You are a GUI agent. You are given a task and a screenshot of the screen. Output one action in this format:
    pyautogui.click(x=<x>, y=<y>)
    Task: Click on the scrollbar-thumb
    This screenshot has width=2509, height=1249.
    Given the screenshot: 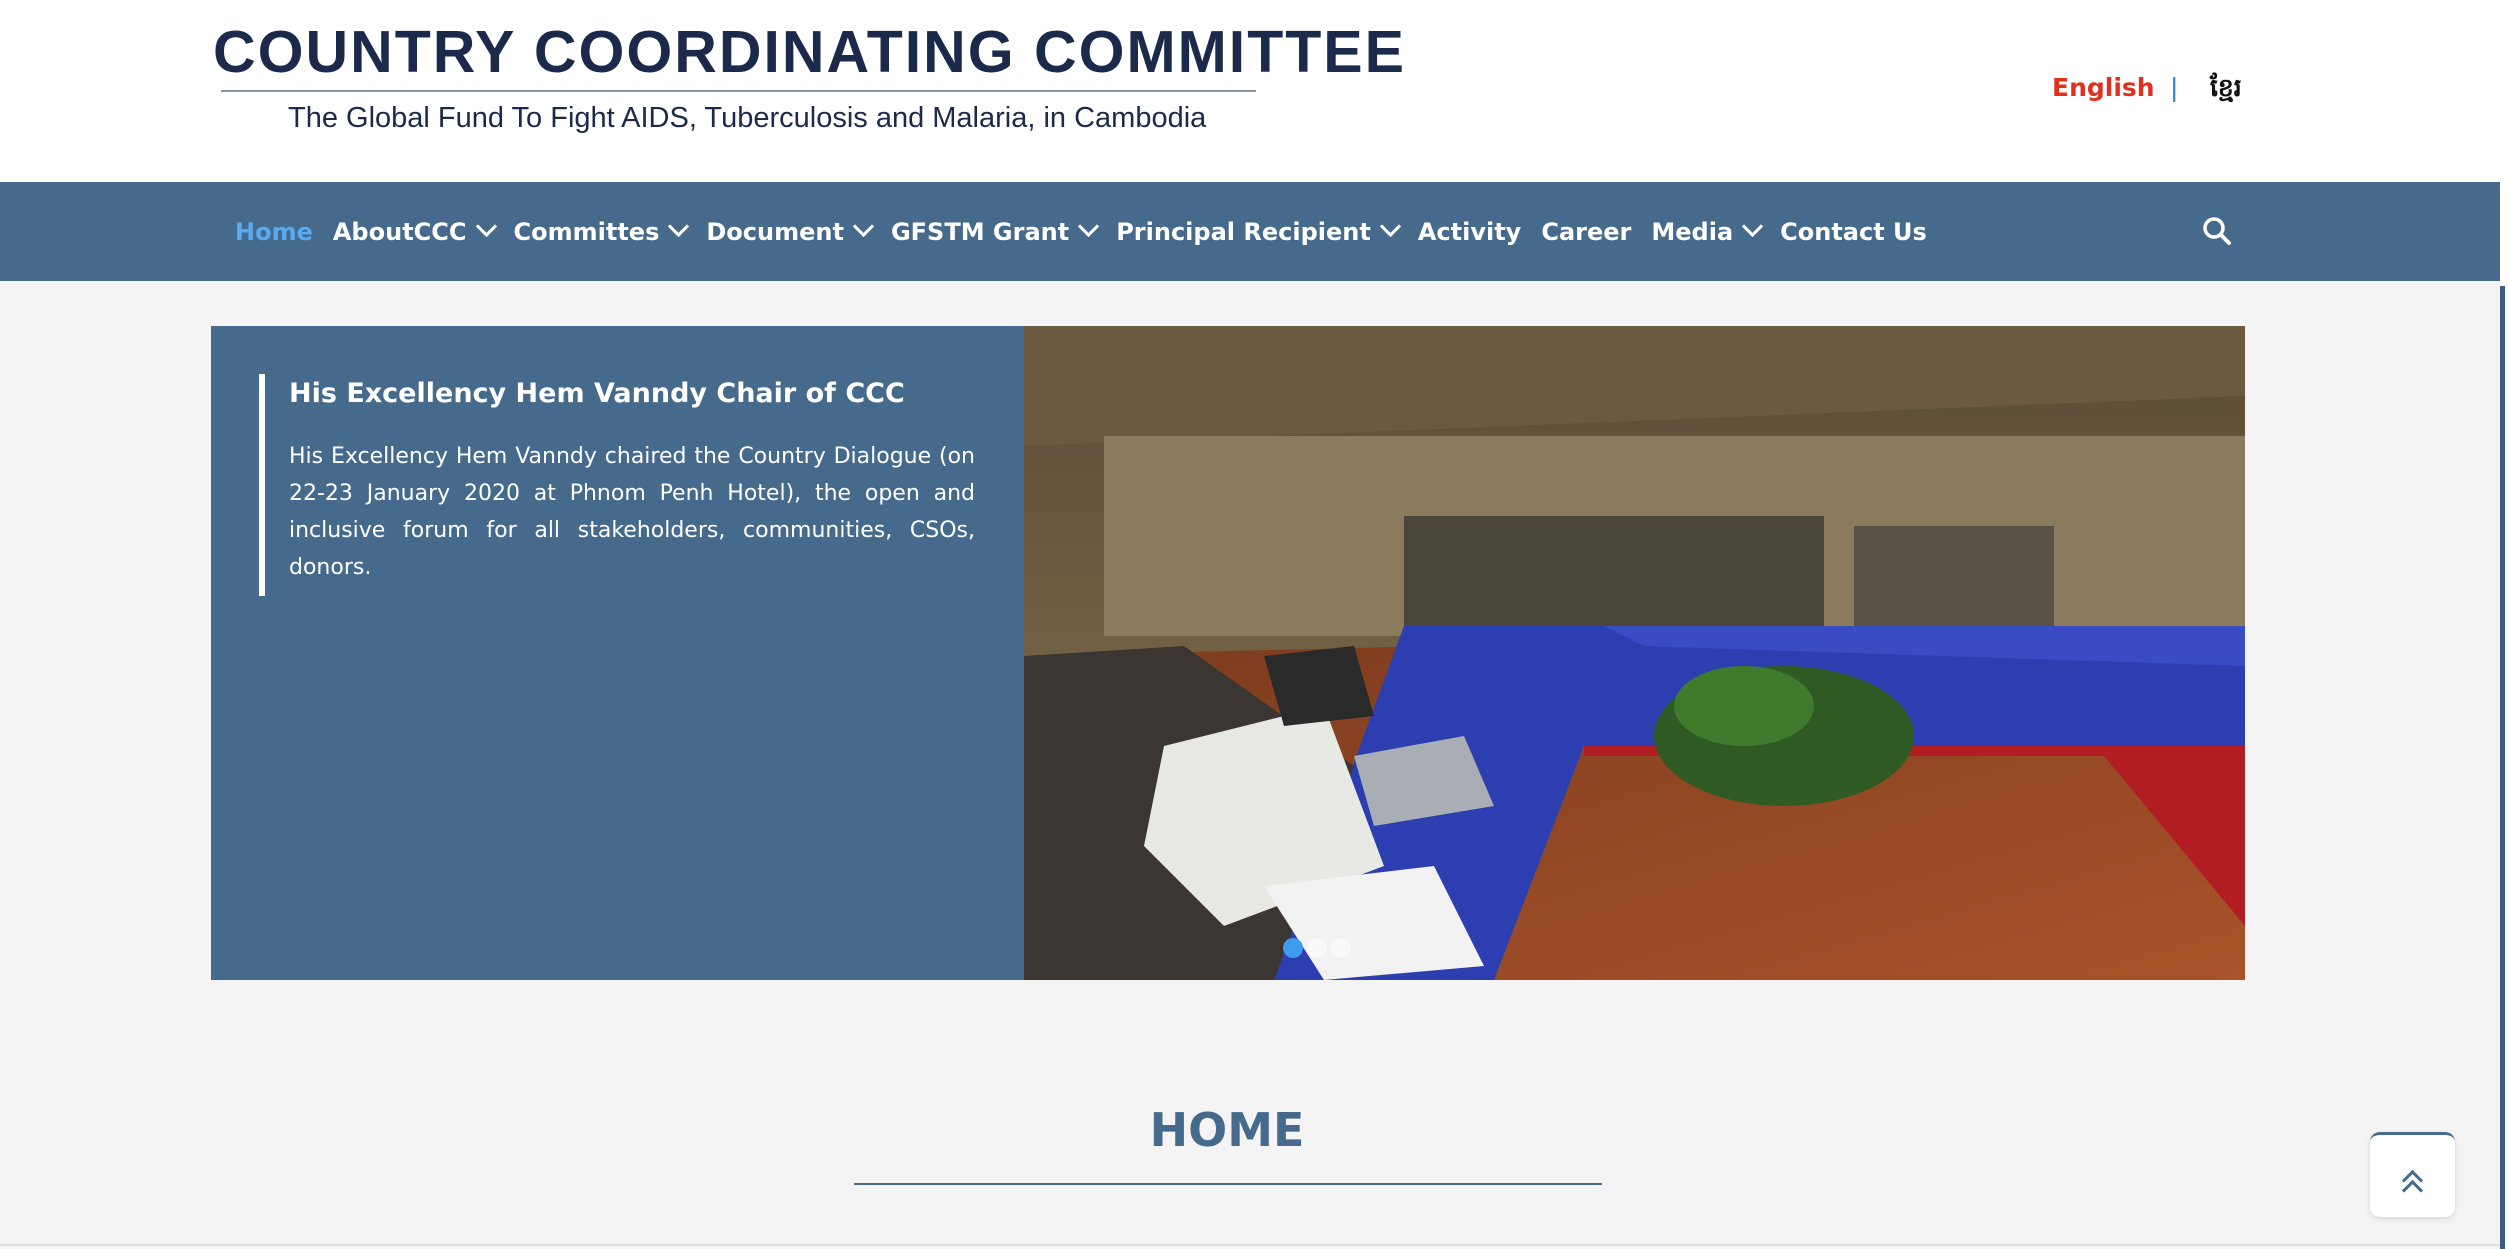 What is the action you would take?
    pyautogui.click(x=2502, y=767)
    